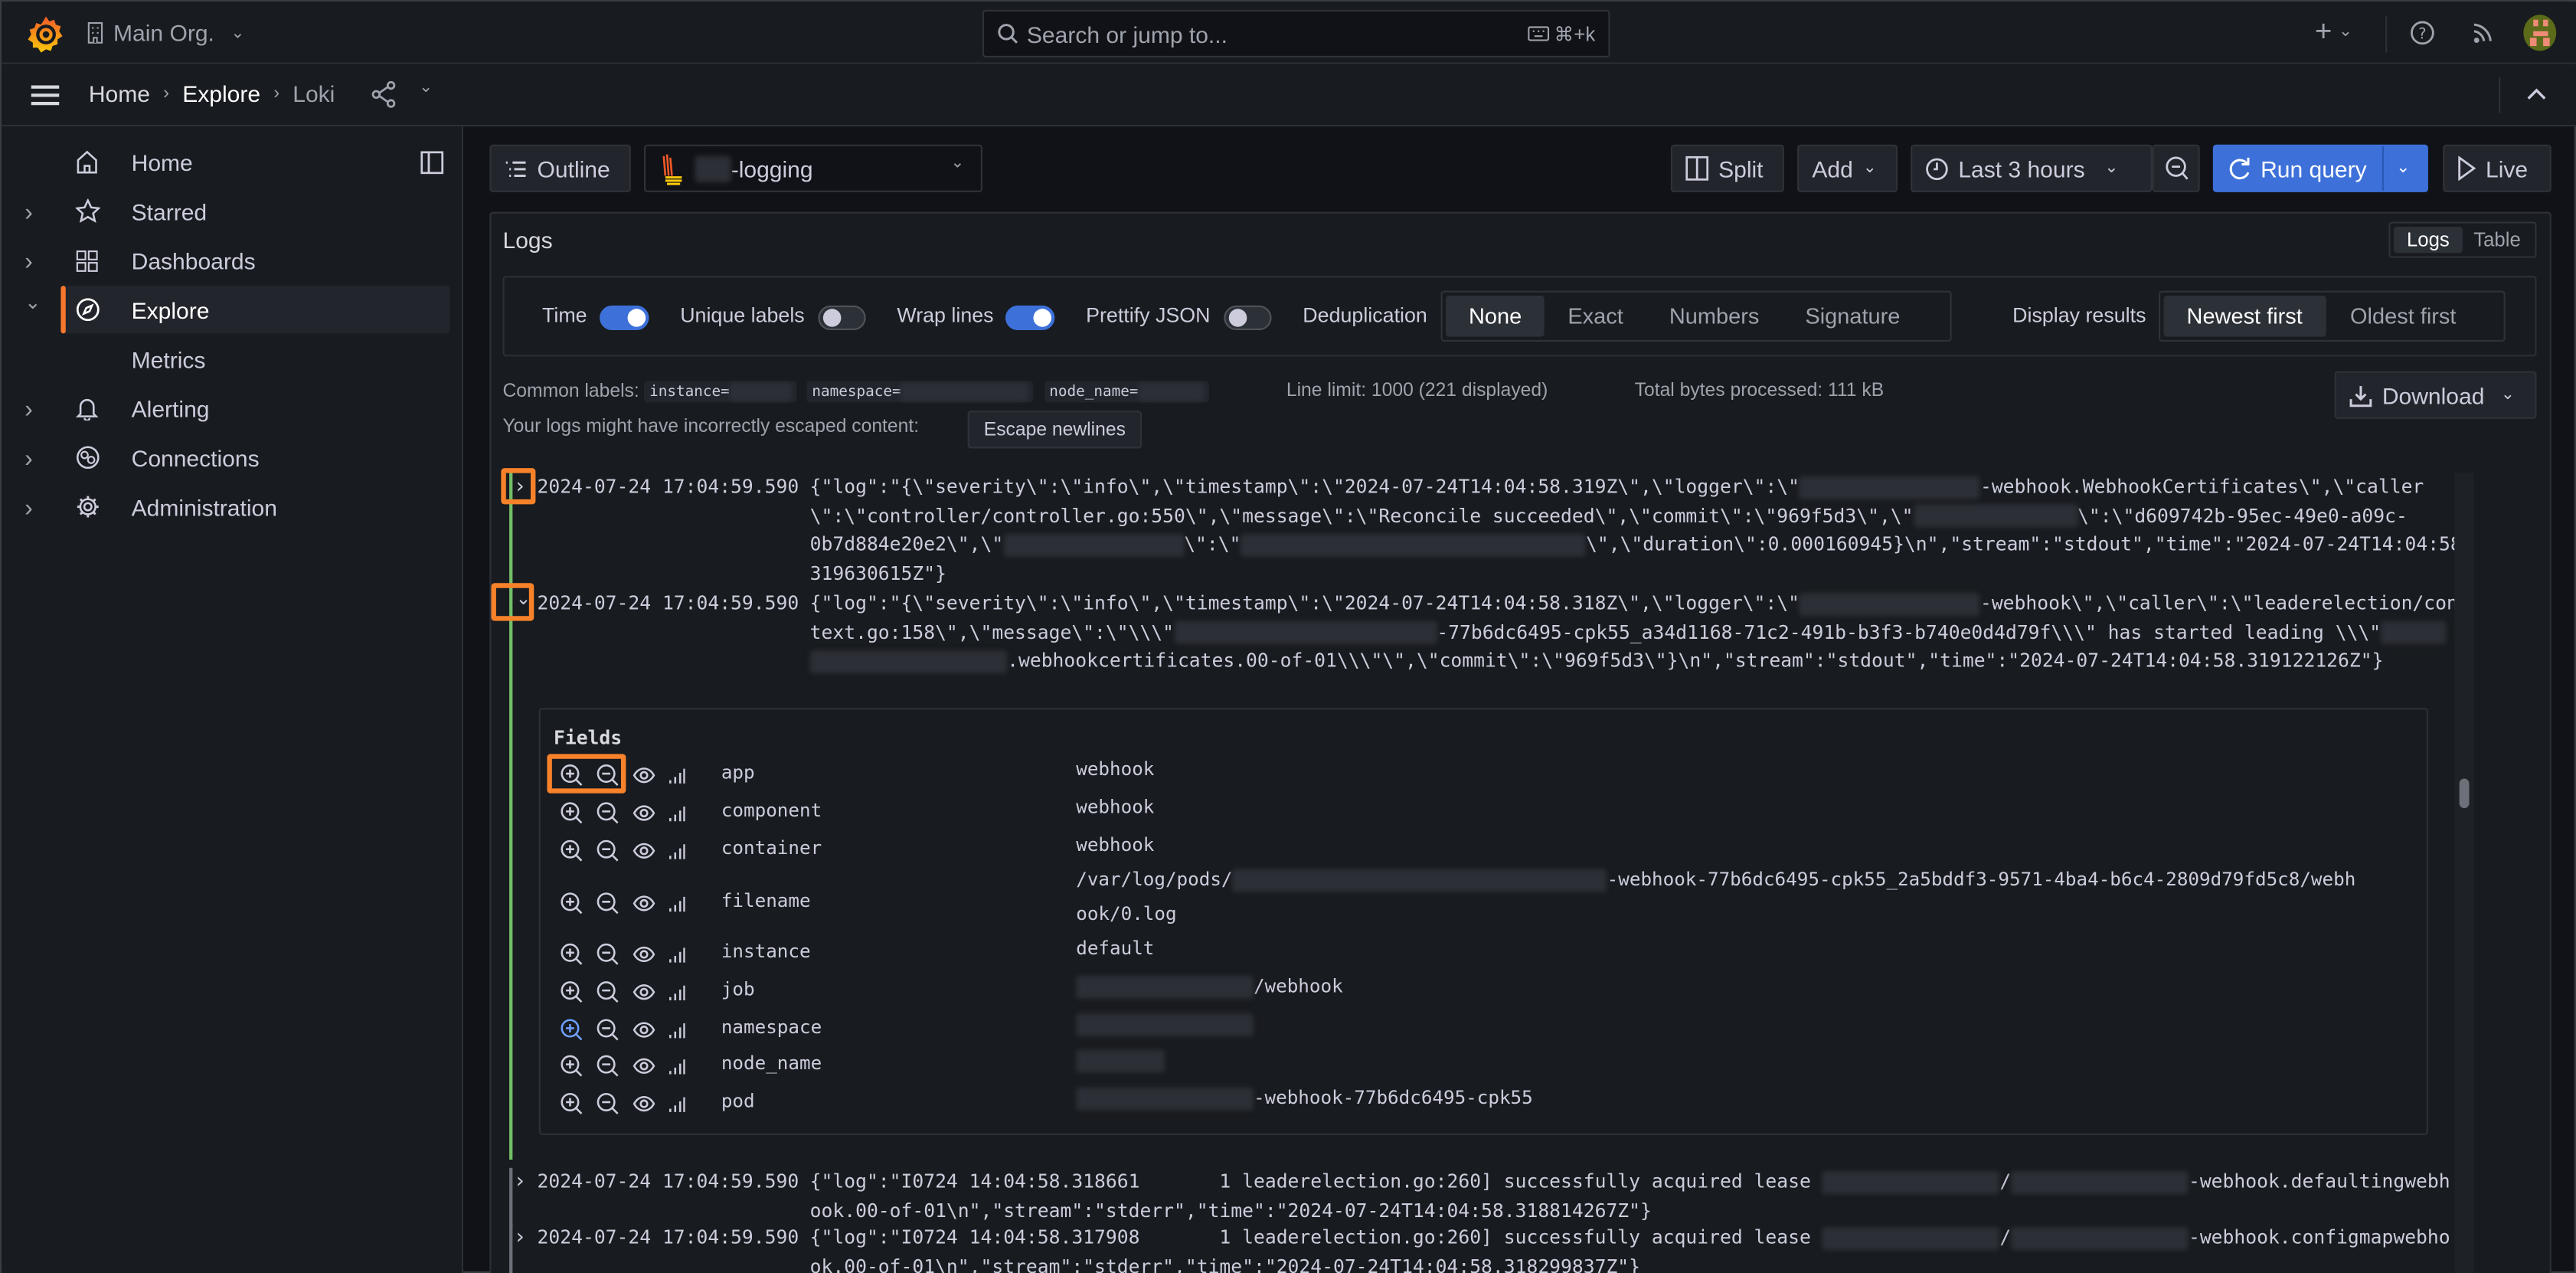 Image resolution: width=2576 pixels, height=1273 pixels. What do you see at coordinates (527, 240) in the screenshot?
I see `logs-title: Logs` at bounding box center [527, 240].